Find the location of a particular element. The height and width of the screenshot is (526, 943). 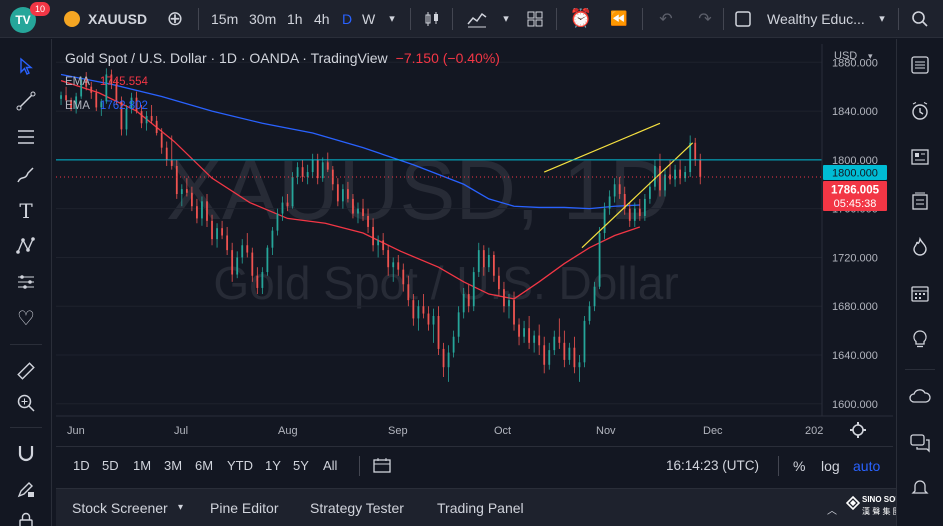

alert-clock-icon: ⏰ is located at coordinates (581, 19).